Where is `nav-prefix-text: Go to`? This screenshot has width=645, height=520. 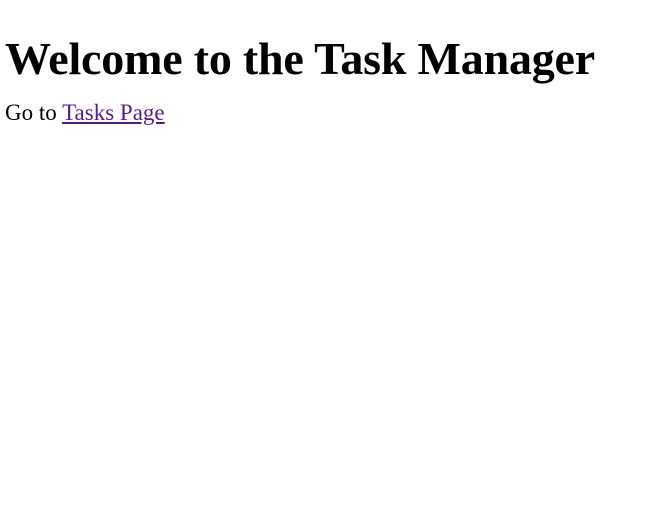 nav-prefix-text: Go to is located at coordinates (34, 112).